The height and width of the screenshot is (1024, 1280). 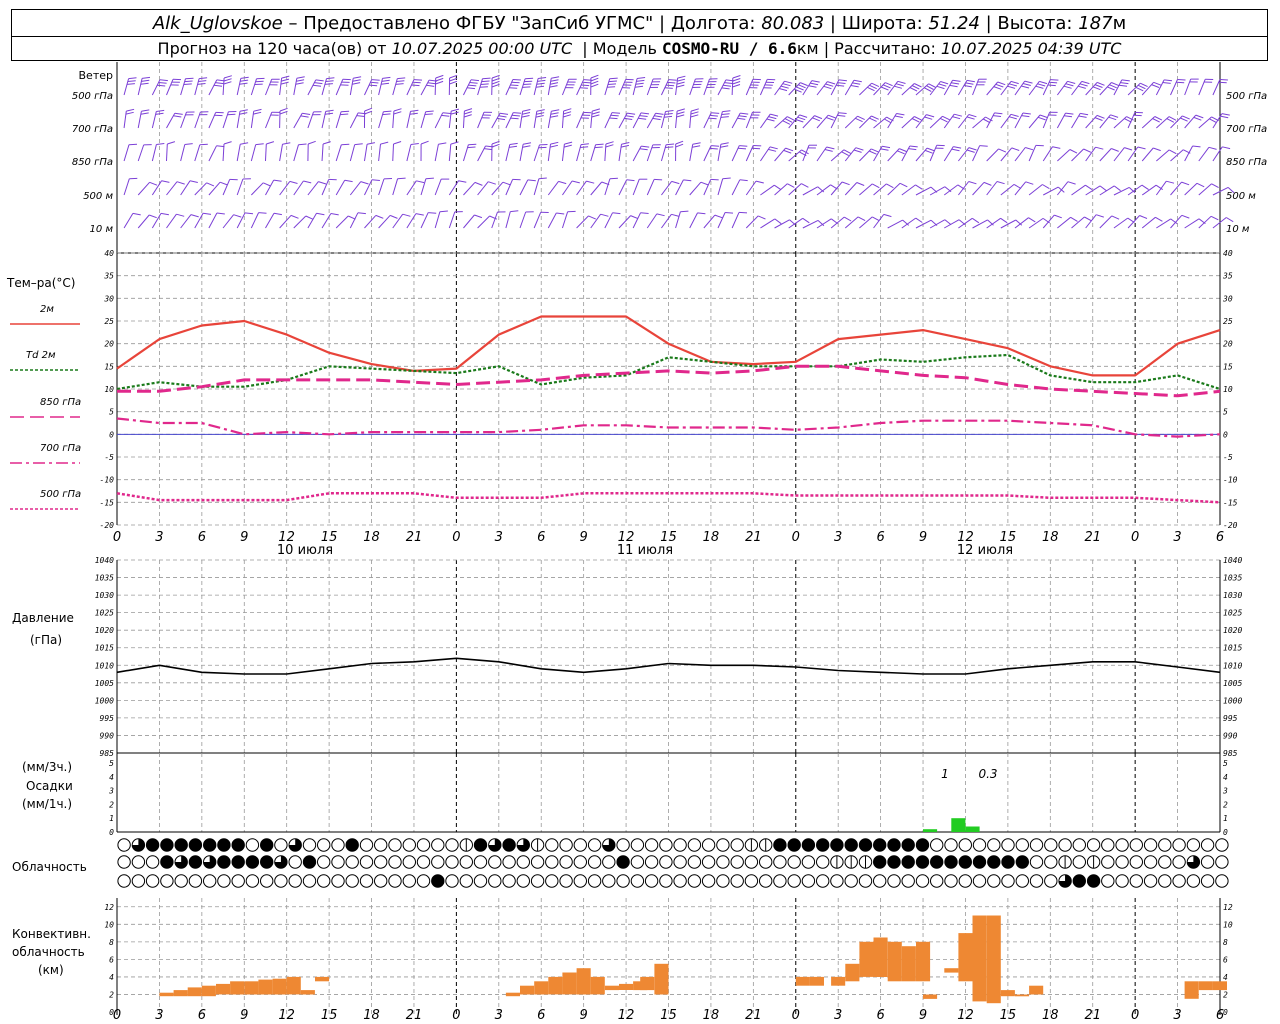 I want to click on conv-tick-right: 10, so click(x=1228, y=924).